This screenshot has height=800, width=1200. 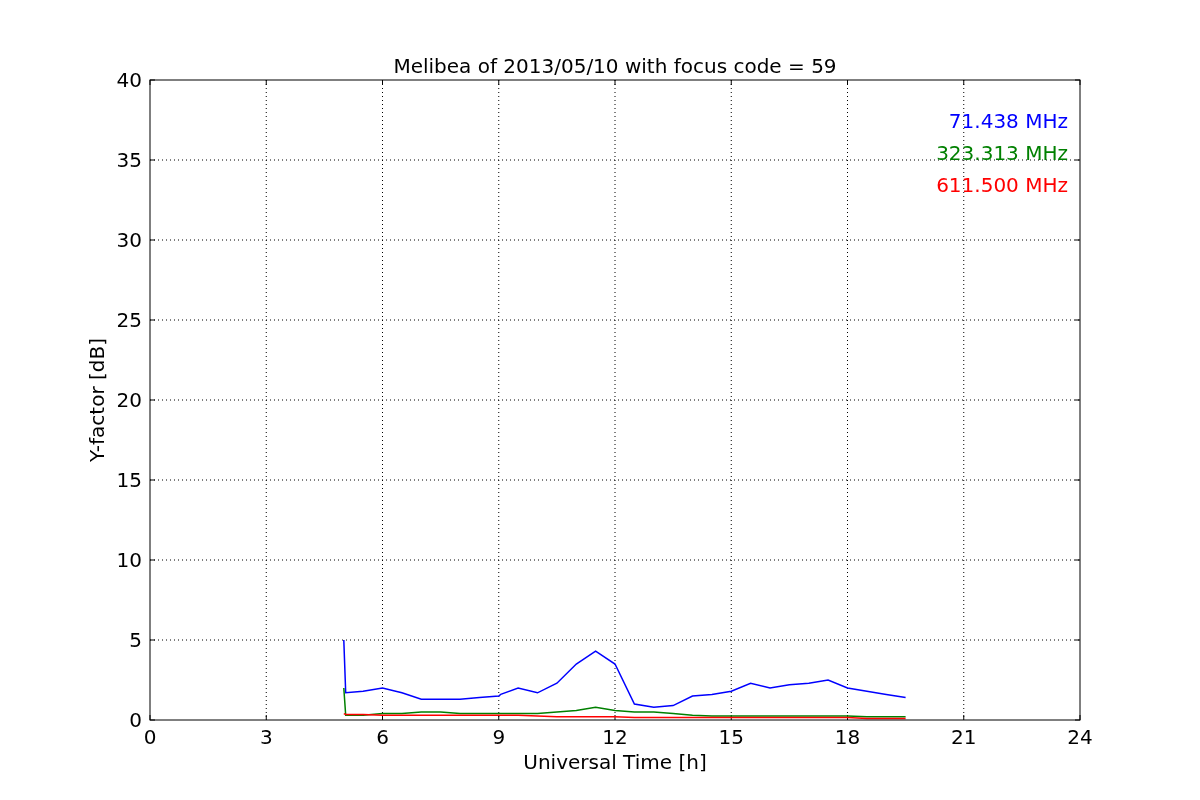 What do you see at coordinates (129, 400) in the screenshot?
I see `y-tick-label: 20` at bounding box center [129, 400].